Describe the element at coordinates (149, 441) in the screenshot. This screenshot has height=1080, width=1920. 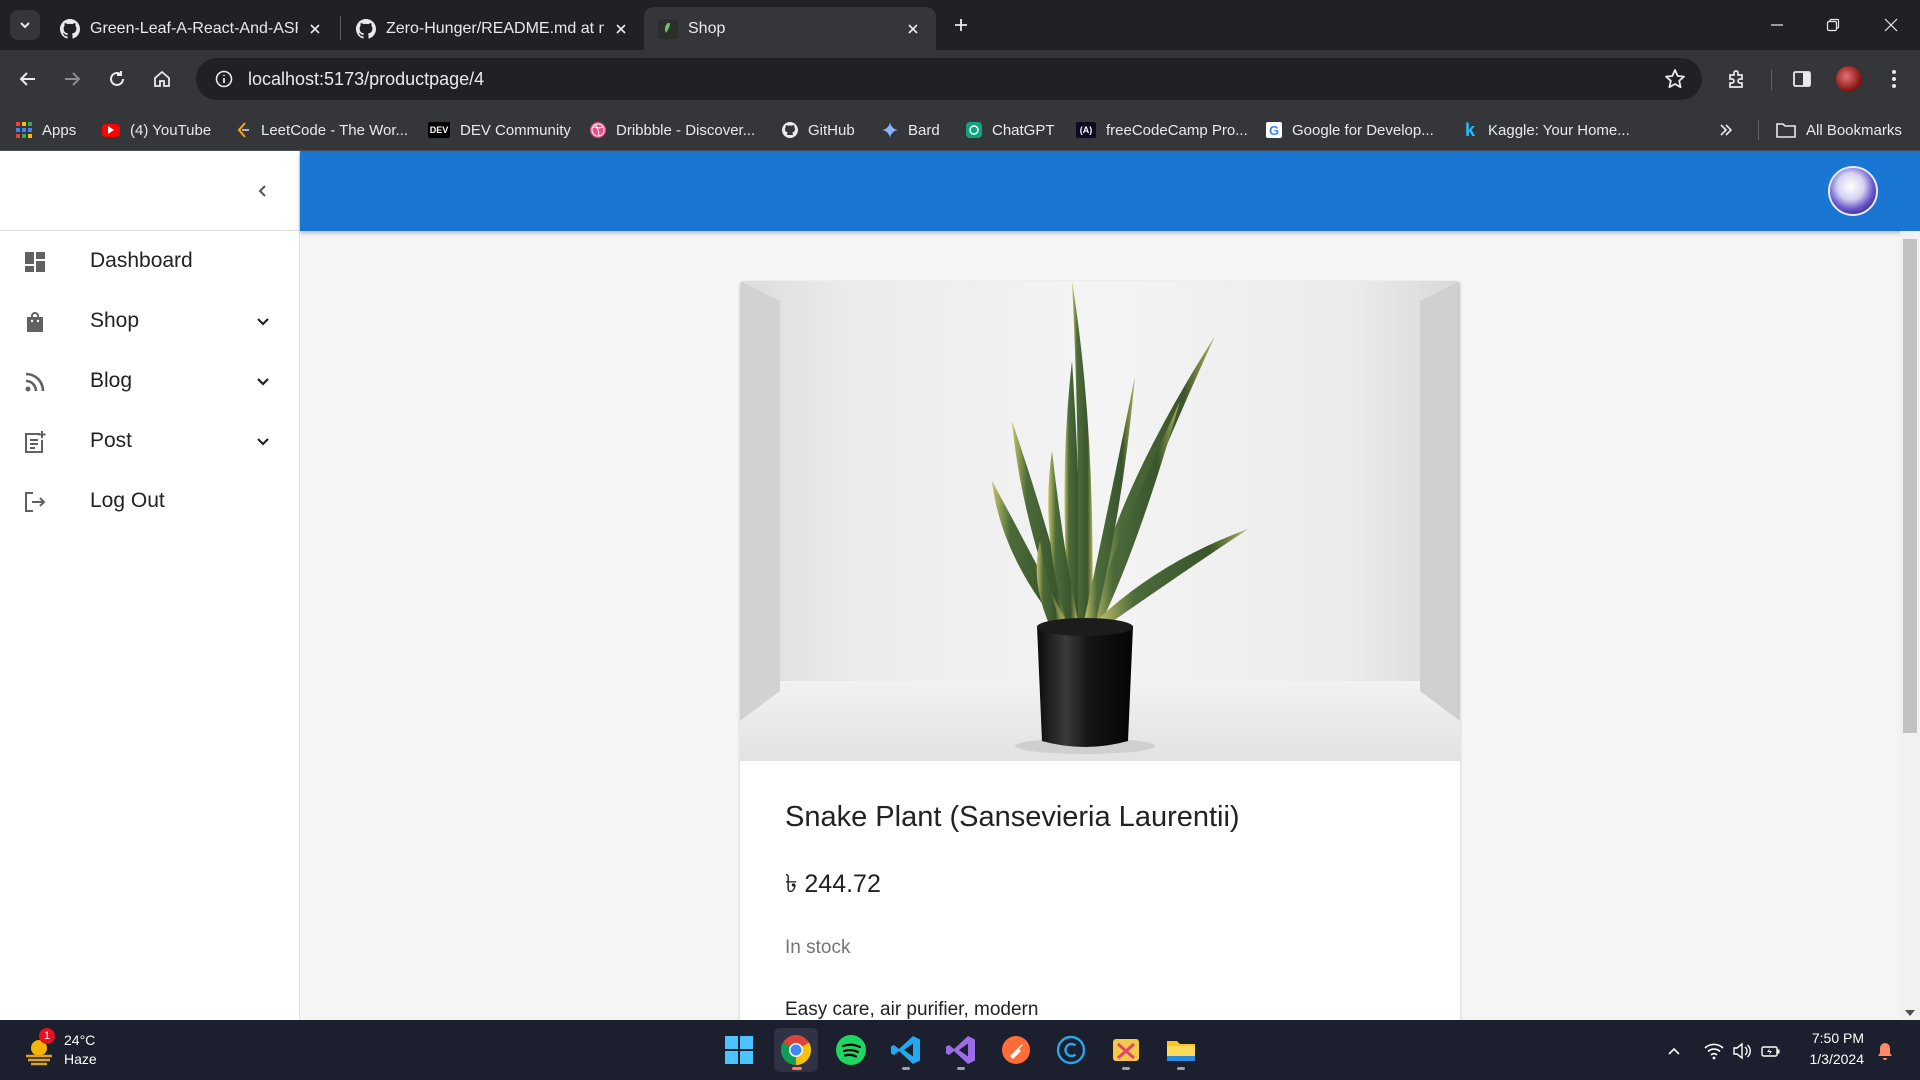
I see `sidebar-item-post: Post` at that location.